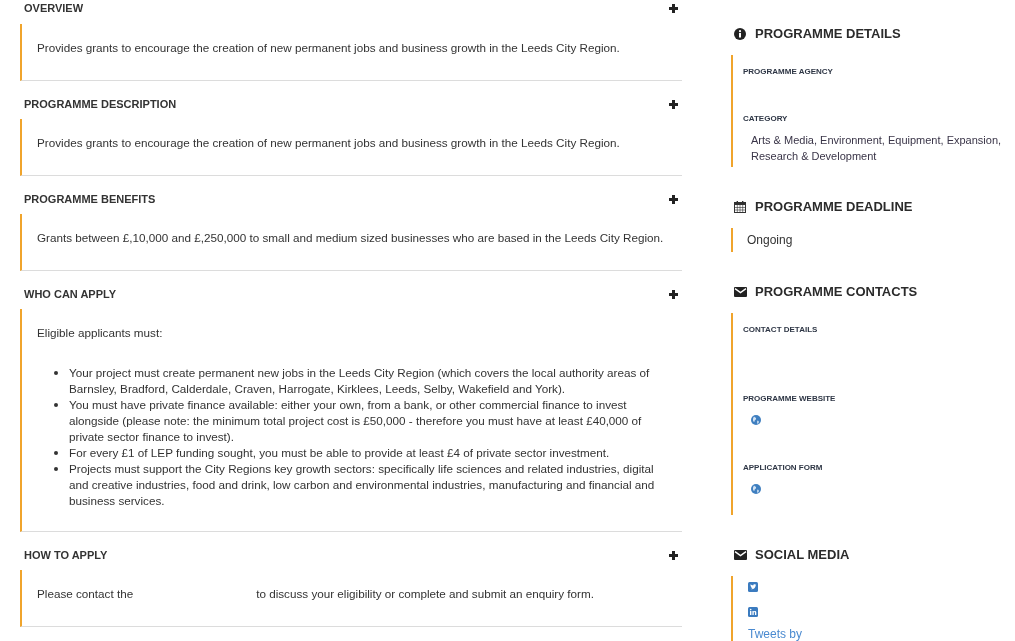  Describe the element at coordinates (788, 72) in the screenshot. I see `field-label: PROGRAMME AGENCY` at that location.